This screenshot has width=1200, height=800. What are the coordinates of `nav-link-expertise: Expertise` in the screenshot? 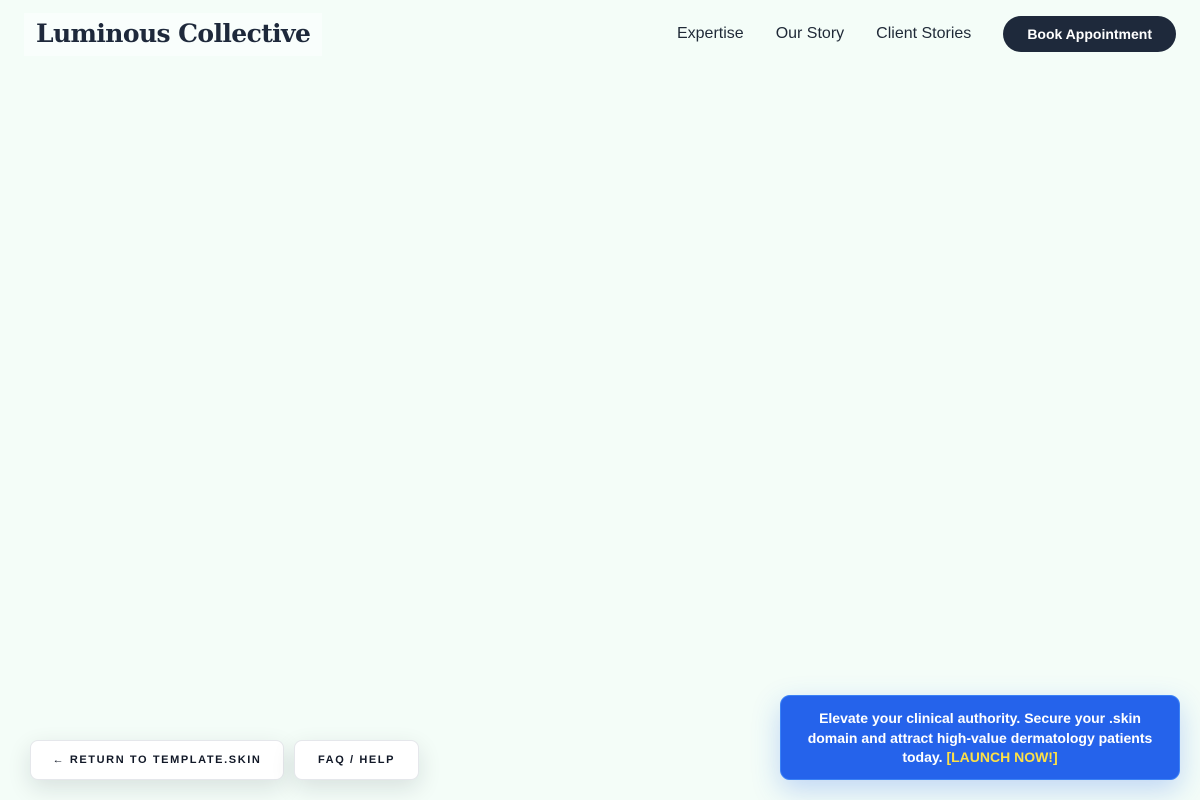 It's located at (710, 34).